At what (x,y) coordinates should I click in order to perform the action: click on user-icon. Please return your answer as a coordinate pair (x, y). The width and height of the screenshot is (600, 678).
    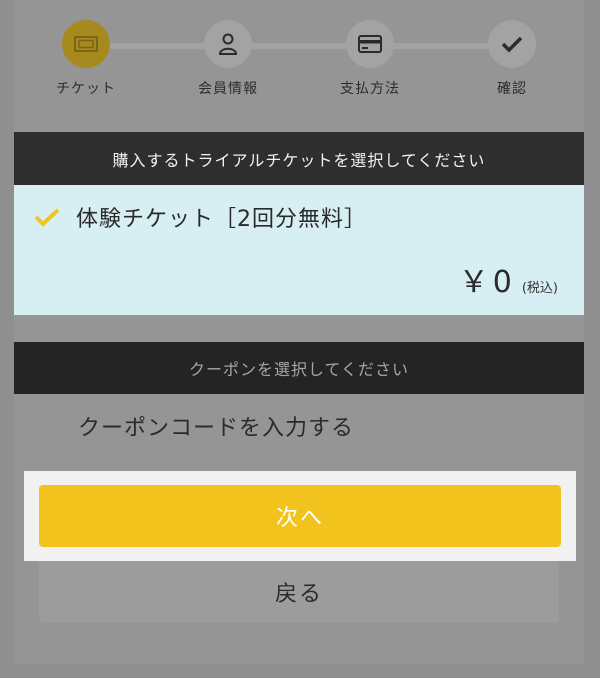
    Looking at the image, I should click on (228, 44).